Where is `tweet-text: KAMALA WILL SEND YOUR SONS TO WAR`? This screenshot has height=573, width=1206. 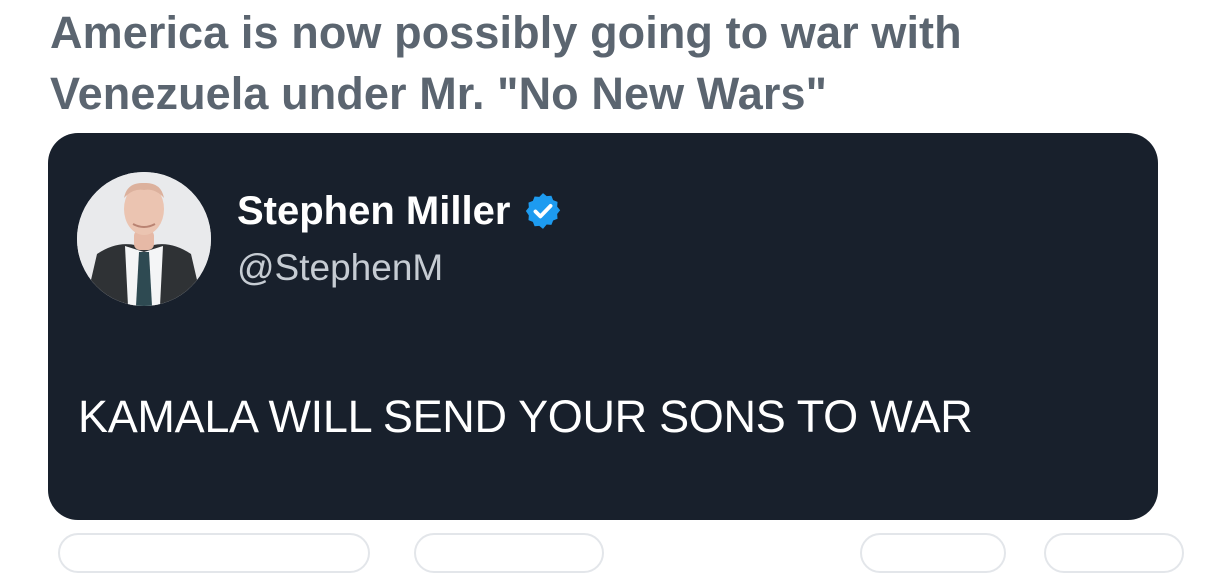
tweet-text: KAMALA WILL SEND YOUR SONS TO WAR is located at coordinates (525, 416).